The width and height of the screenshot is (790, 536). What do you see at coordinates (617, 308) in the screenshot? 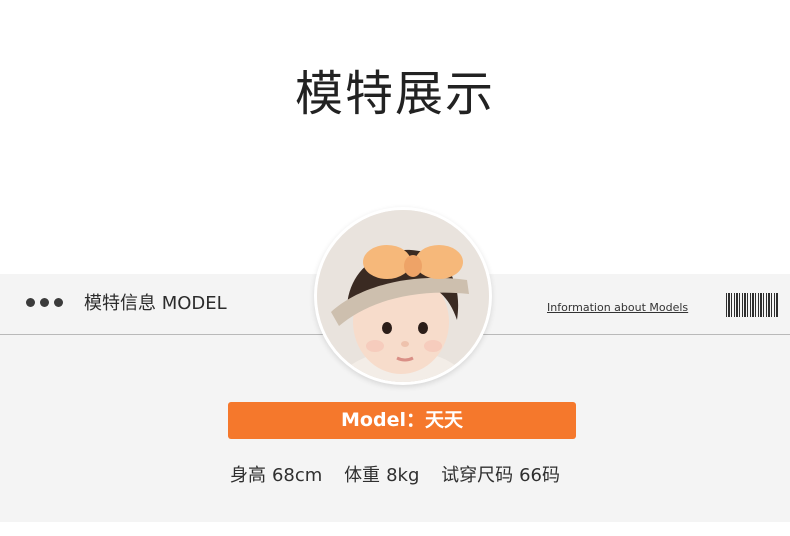
I see `information-link: Information about Models` at bounding box center [617, 308].